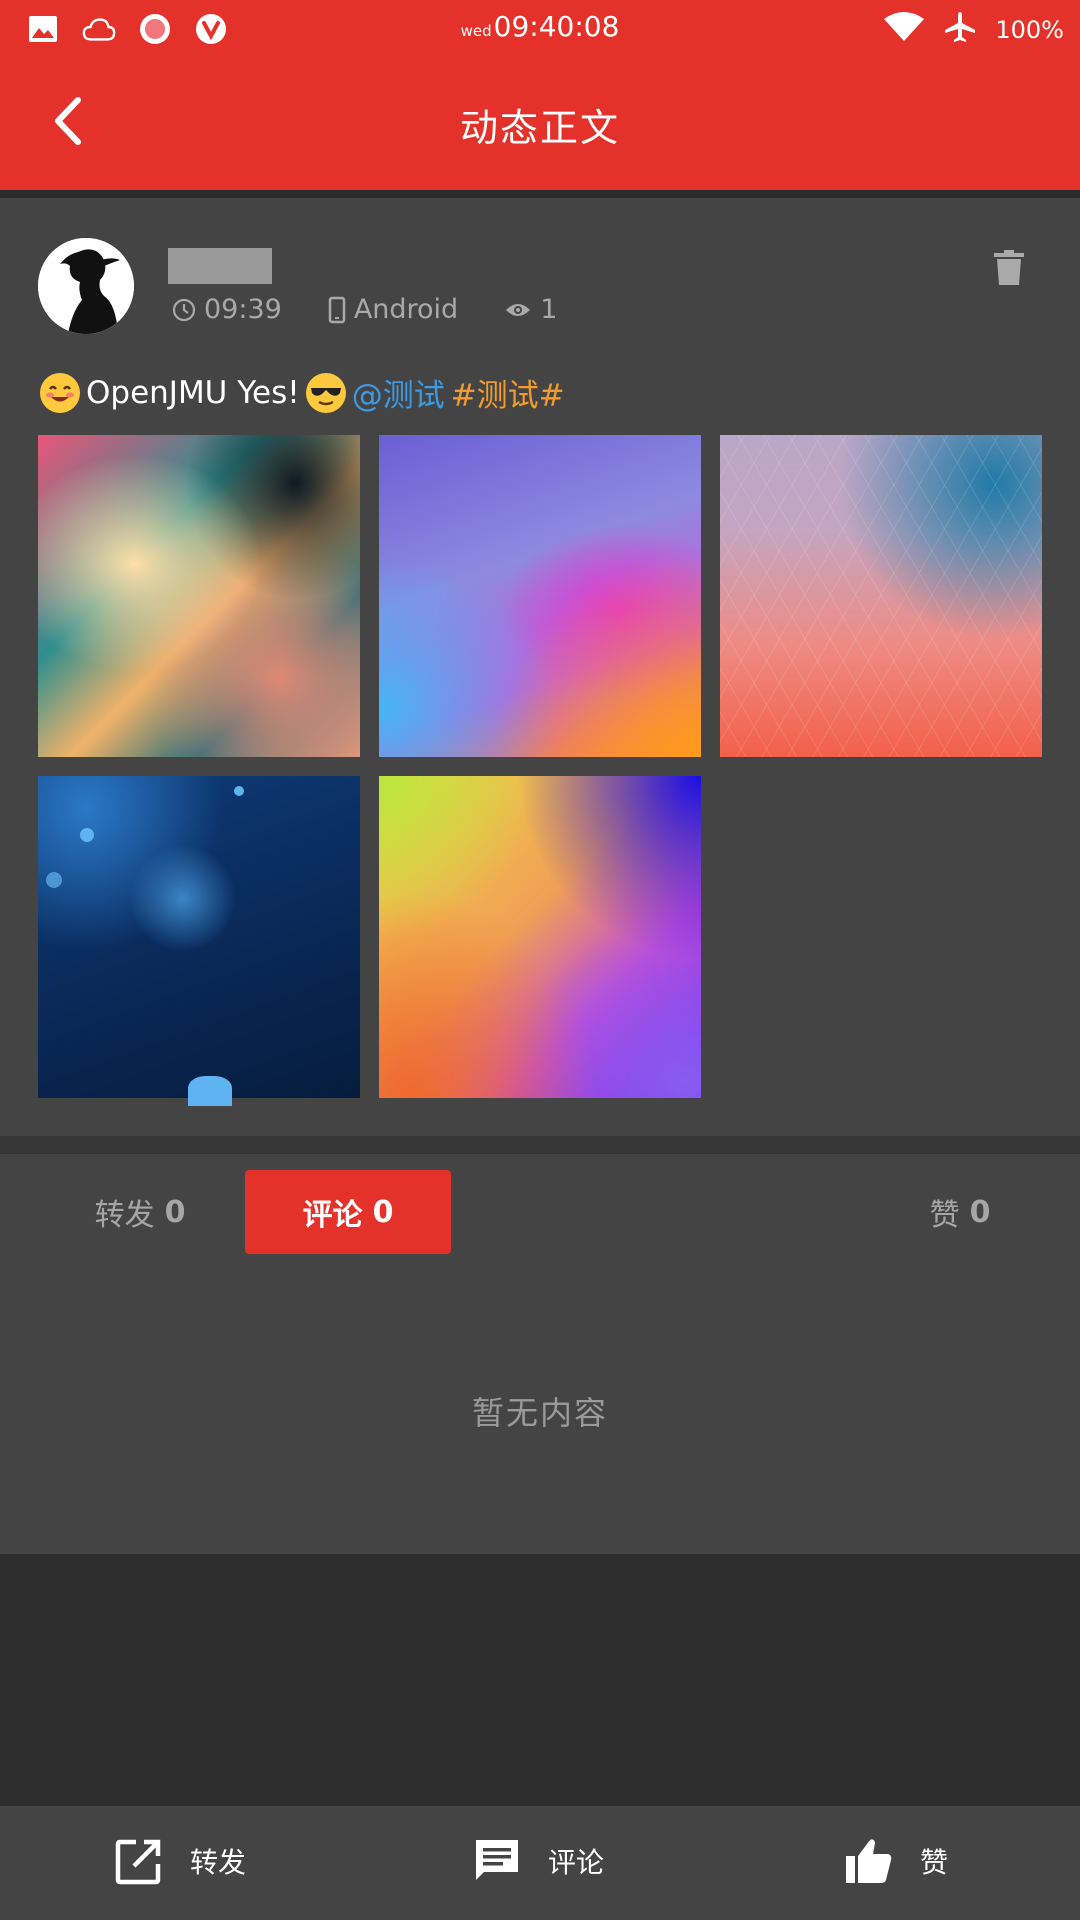 Image resolution: width=1080 pixels, height=1920 pixels. What do you see at coordinates (406, 309) in the screenshot?
I see `post-device: Android` at bounding box center [406, 309].